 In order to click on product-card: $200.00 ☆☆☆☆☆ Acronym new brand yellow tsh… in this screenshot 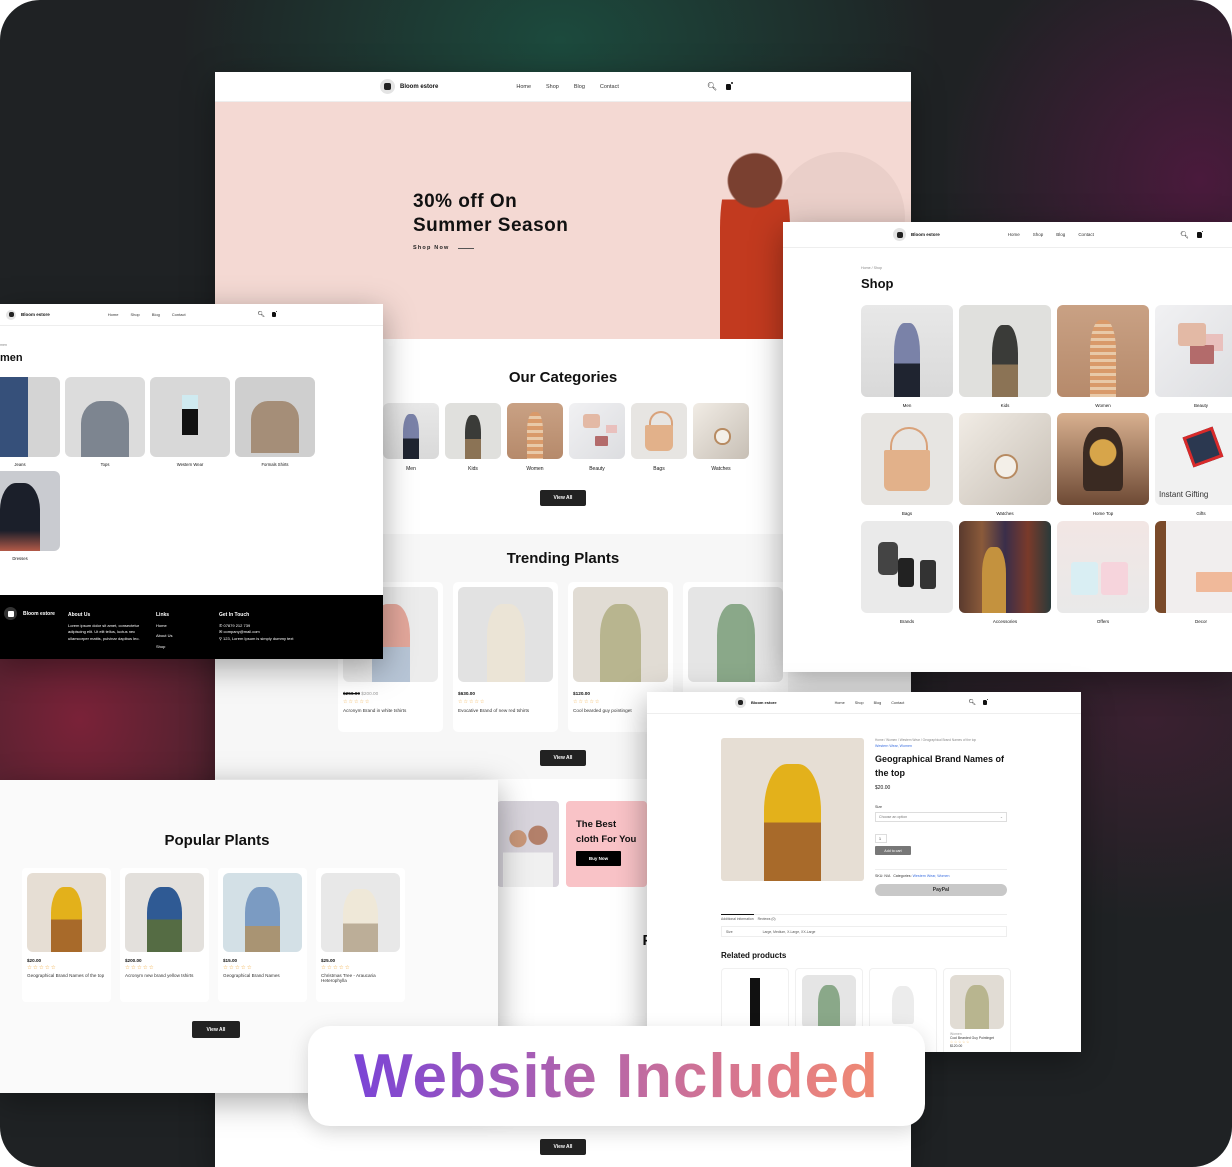, I will do `click(164, 935)`.